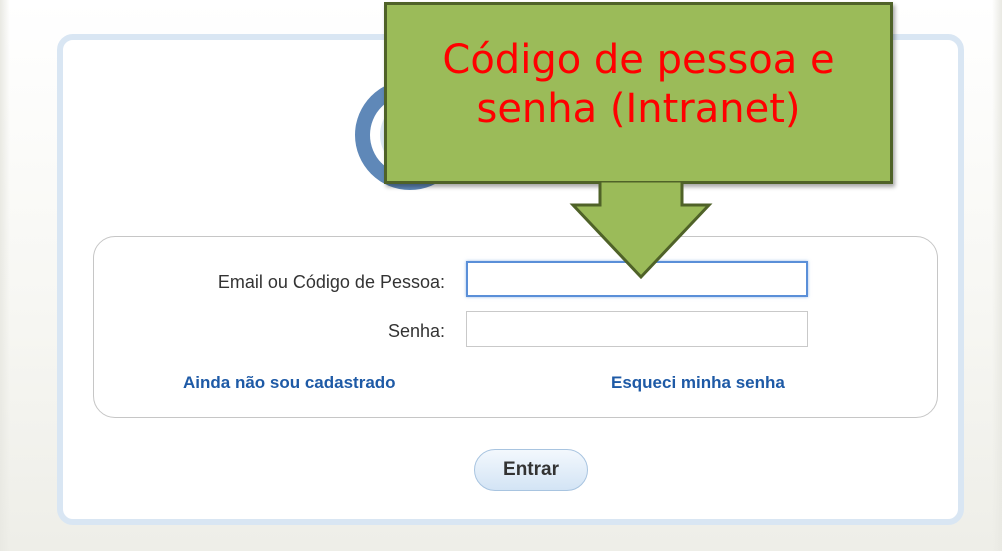  I want to click on password-input, so click(637, 329).